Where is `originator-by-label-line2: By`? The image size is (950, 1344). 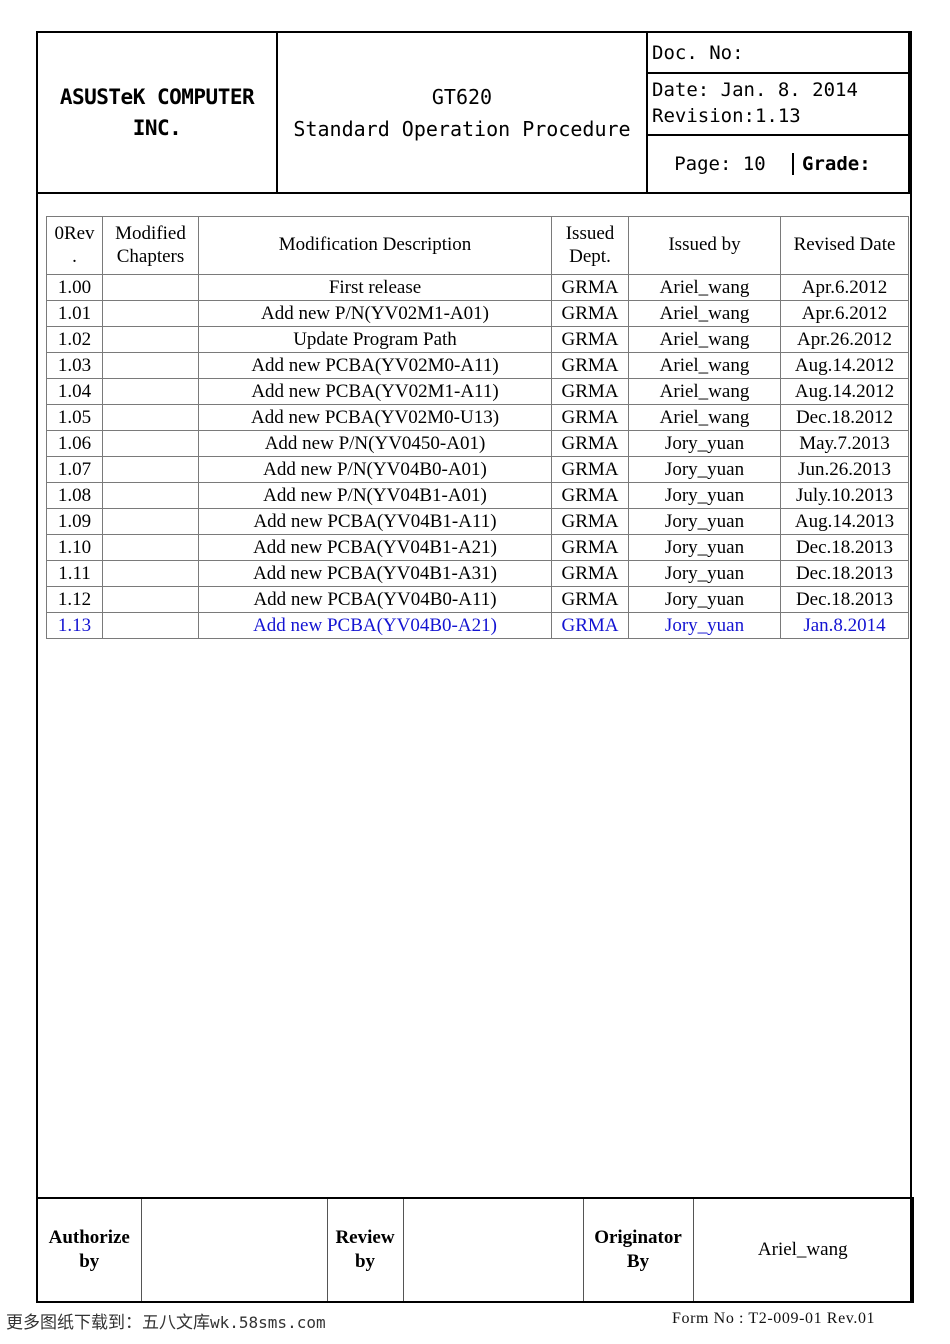 originator-by-label-line2: By is located at coordinates (638, 1261).